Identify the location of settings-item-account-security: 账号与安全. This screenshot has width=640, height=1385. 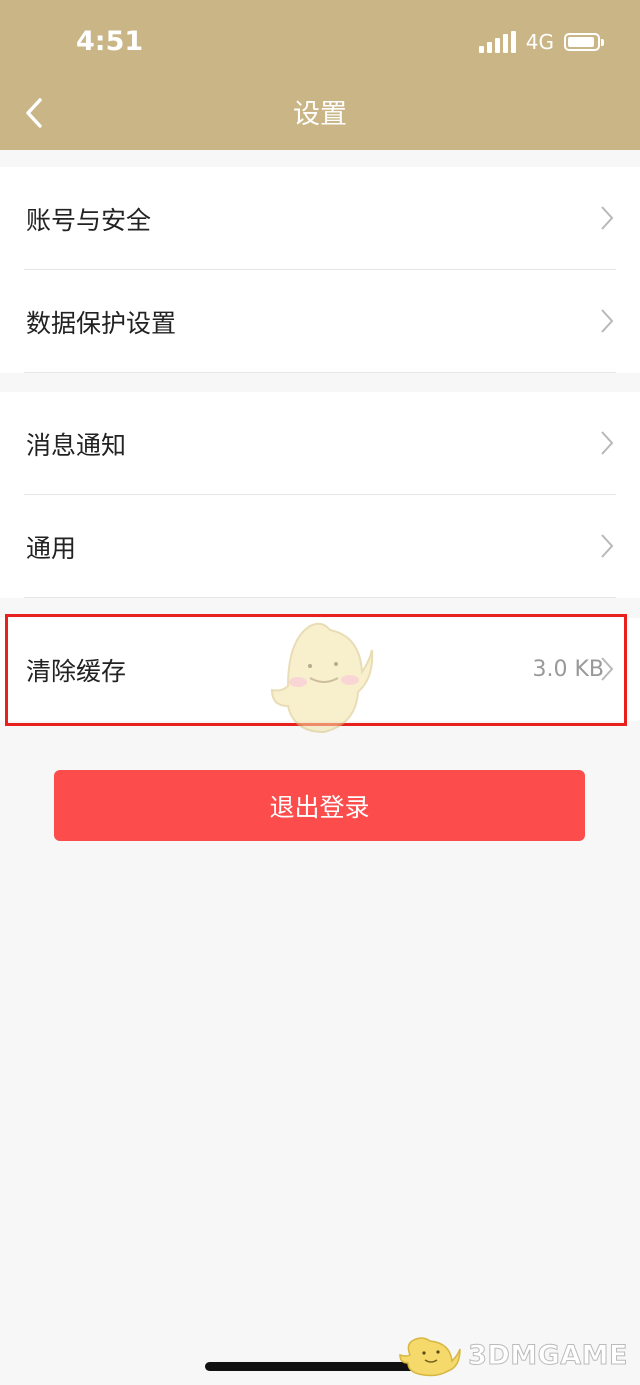
(320, 218).